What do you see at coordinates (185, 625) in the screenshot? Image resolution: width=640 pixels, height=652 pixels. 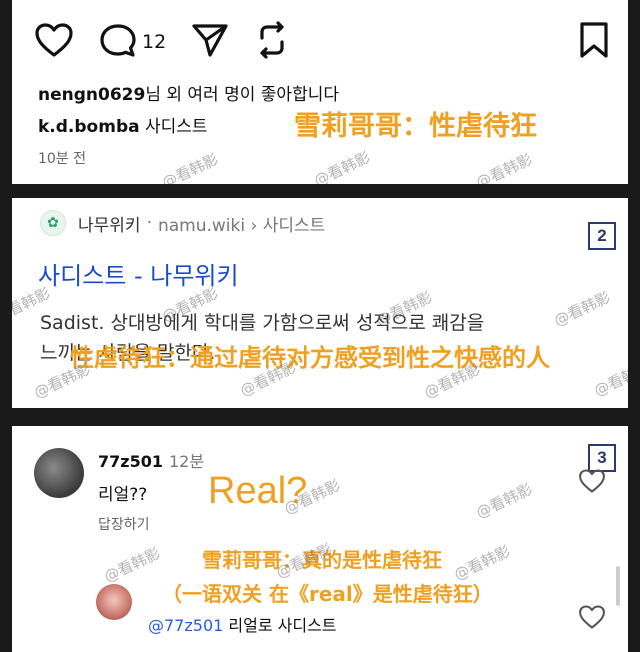 I see `mention-link: @77z501` at bounding box center [185, 625].